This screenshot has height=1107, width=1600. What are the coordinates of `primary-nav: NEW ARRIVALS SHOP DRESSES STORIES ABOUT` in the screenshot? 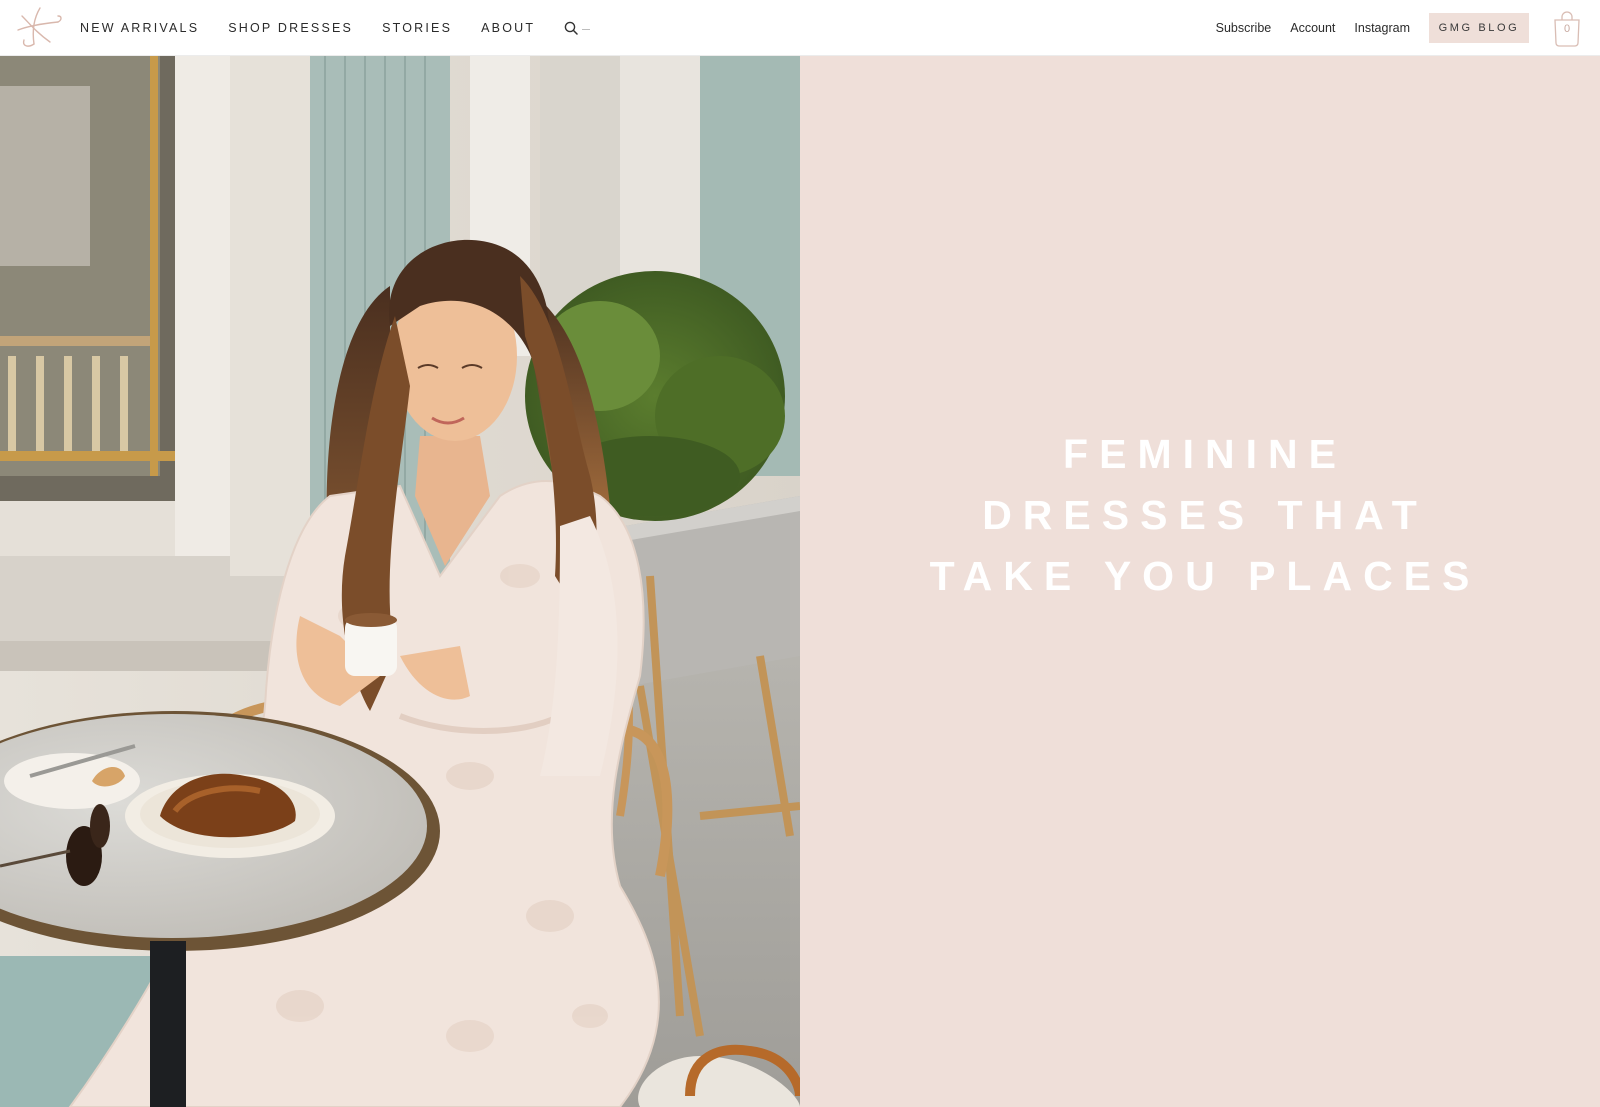 It's located at (335, 28).